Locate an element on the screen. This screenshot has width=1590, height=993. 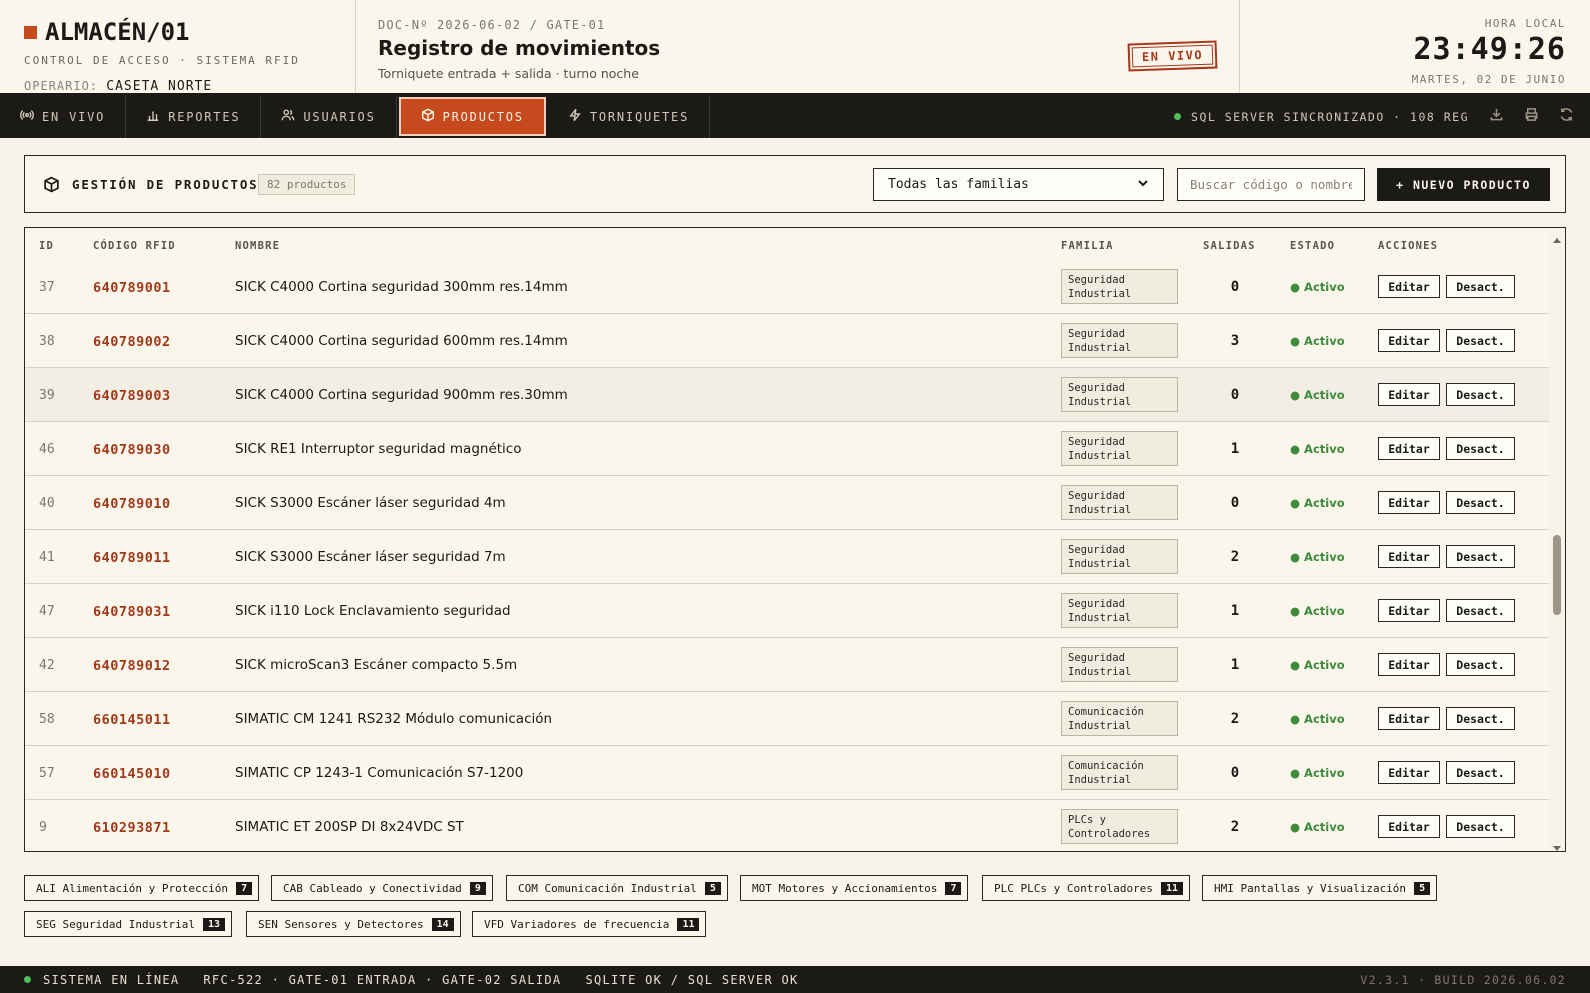
cell-rfid-code: 610293871 is located at coordinates (132, 828).